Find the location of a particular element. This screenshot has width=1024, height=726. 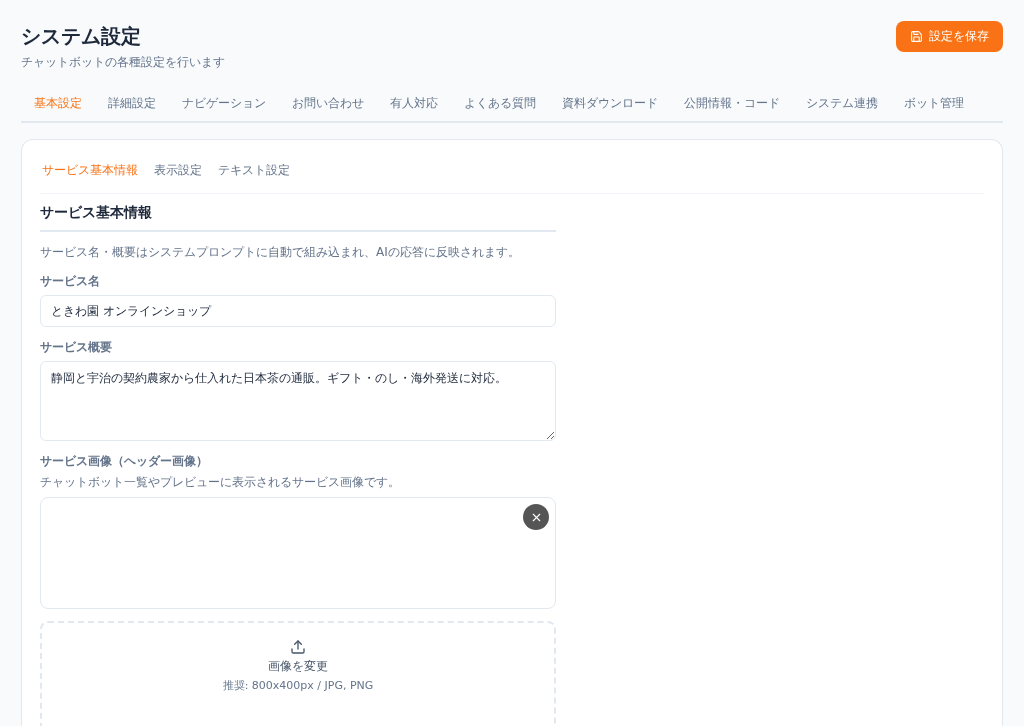

sub-tab: 表示設定 is located at coordinates (178, 170).